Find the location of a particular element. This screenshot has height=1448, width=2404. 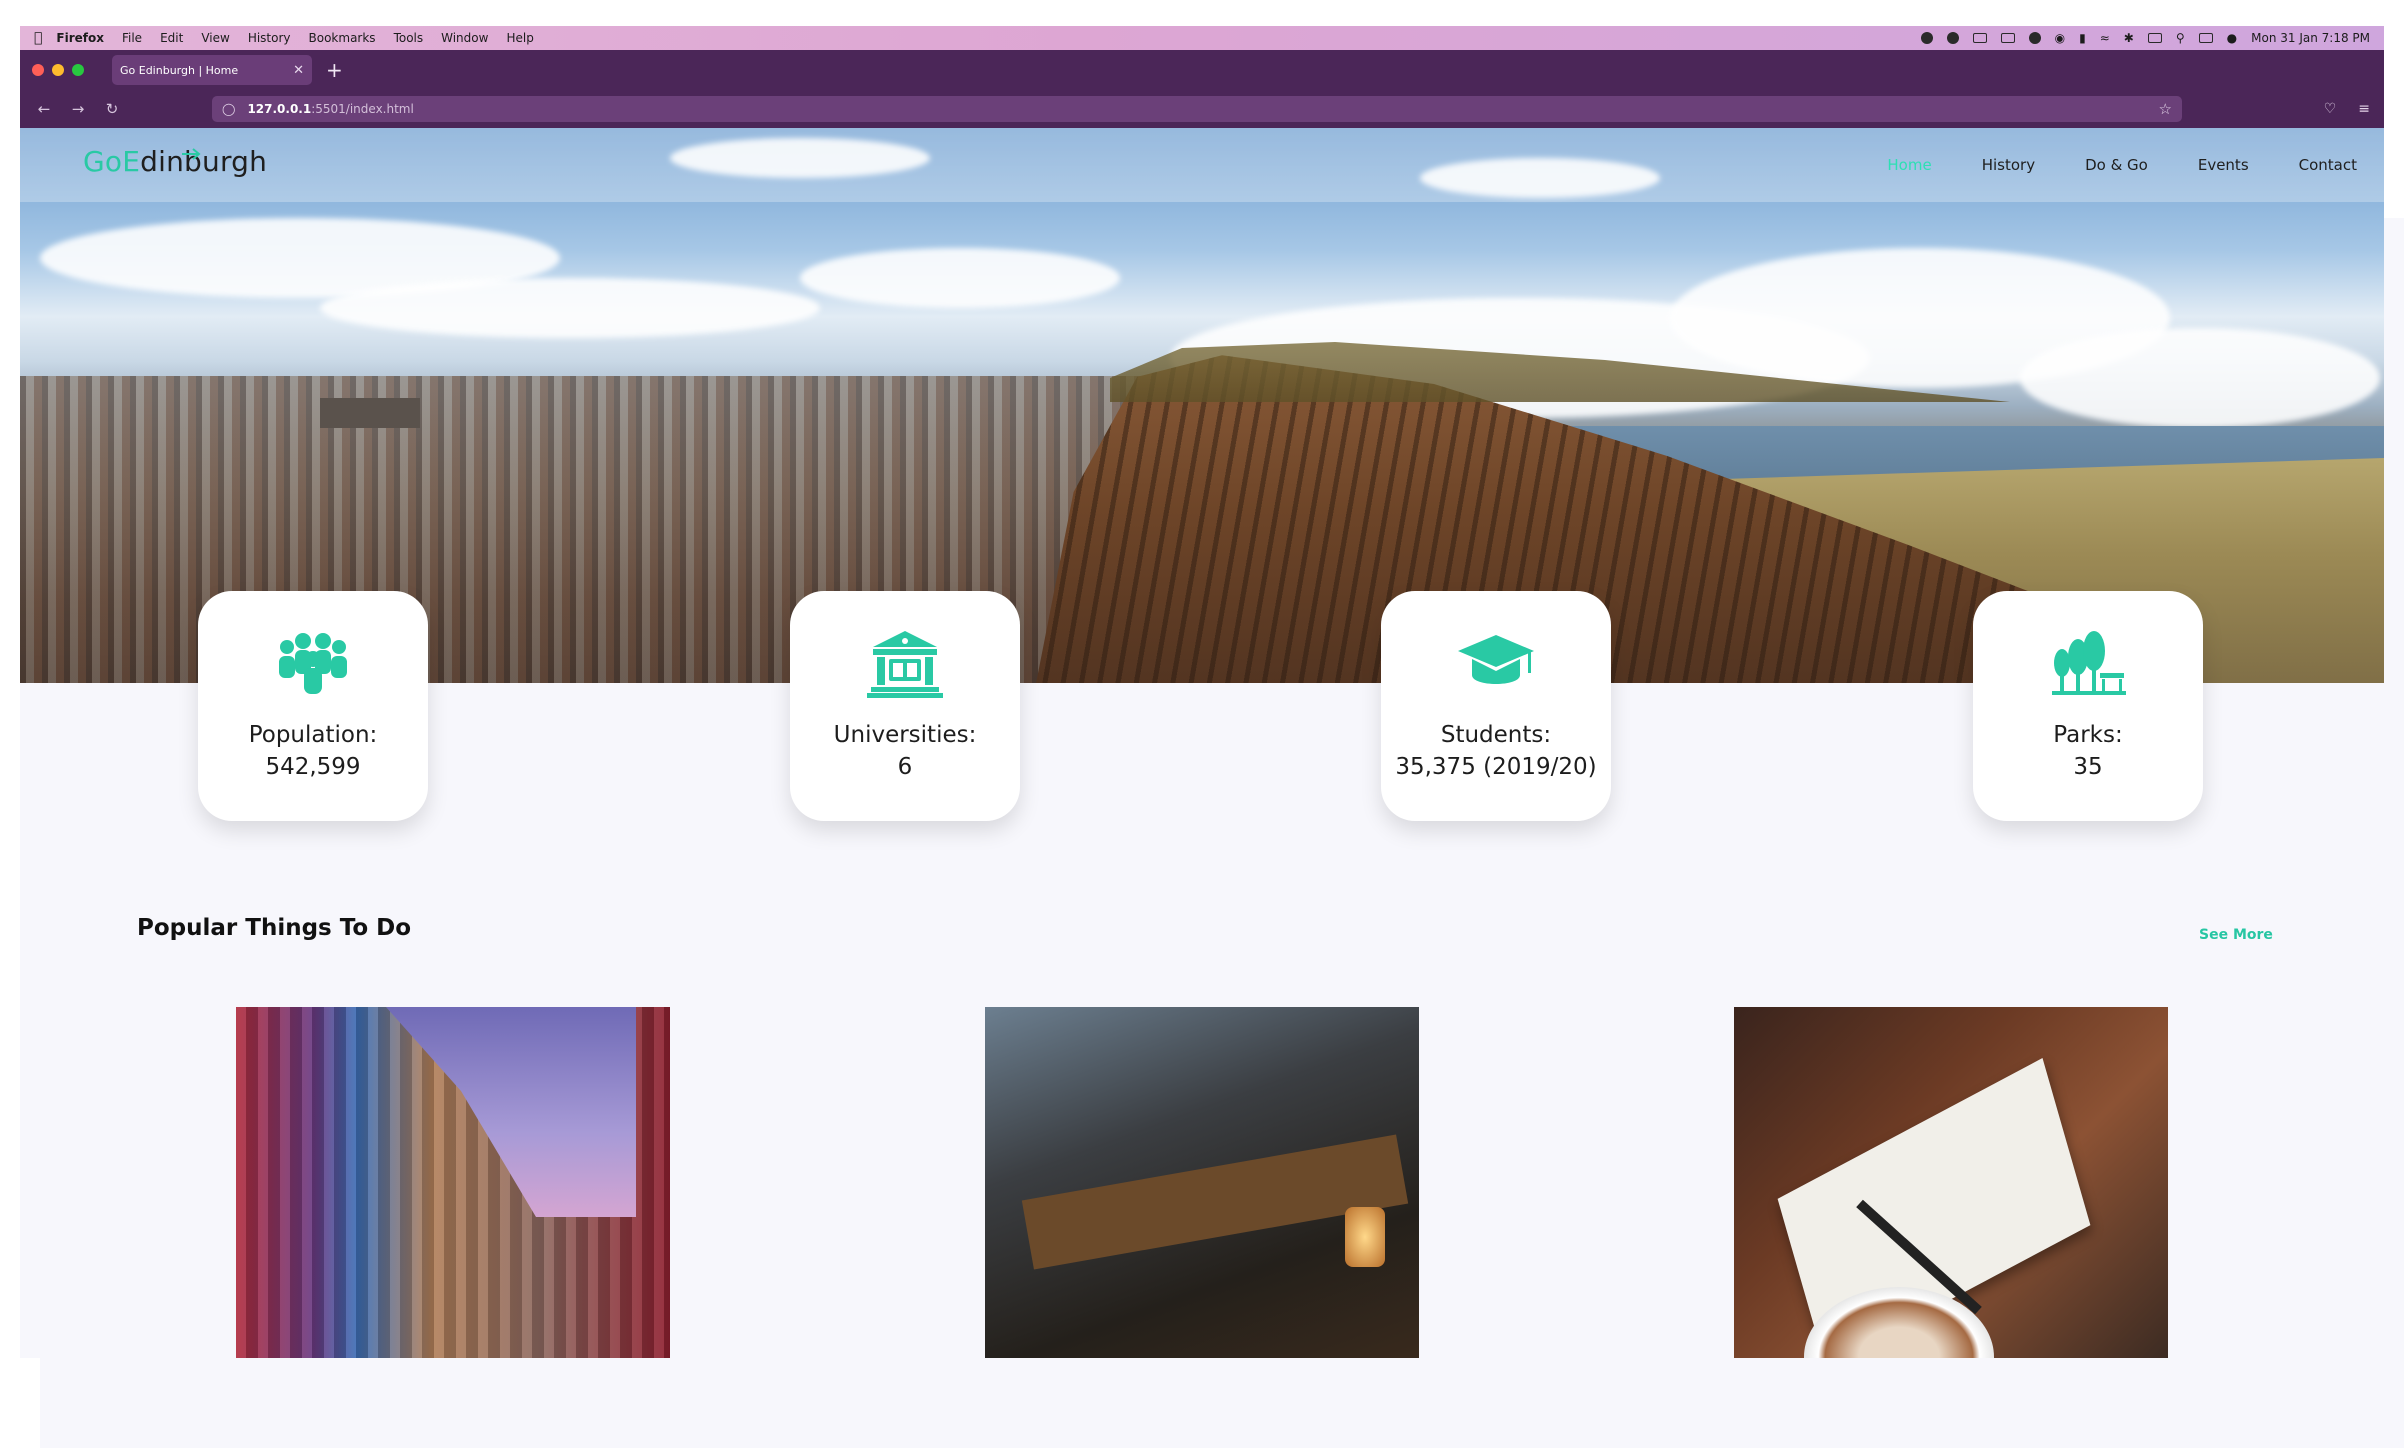

menu-edit: Edit is located at coordinates (171, 38).